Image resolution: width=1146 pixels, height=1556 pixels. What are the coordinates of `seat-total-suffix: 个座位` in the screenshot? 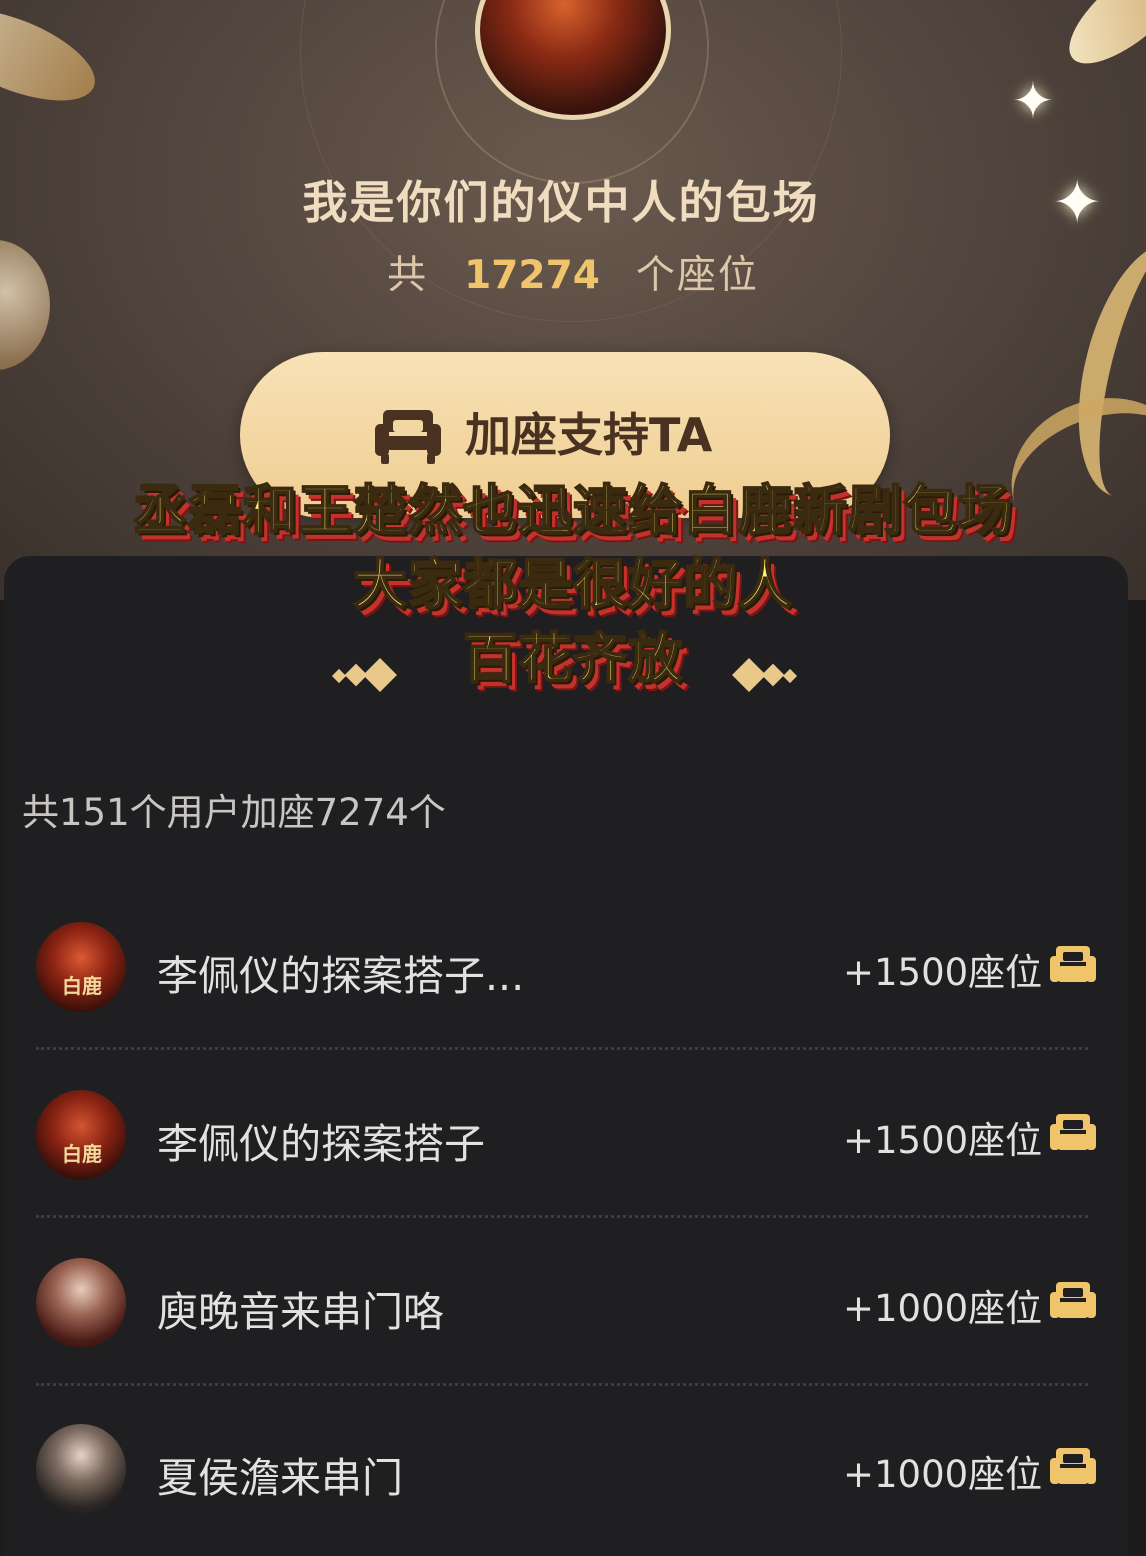 It's located at (697, 275).